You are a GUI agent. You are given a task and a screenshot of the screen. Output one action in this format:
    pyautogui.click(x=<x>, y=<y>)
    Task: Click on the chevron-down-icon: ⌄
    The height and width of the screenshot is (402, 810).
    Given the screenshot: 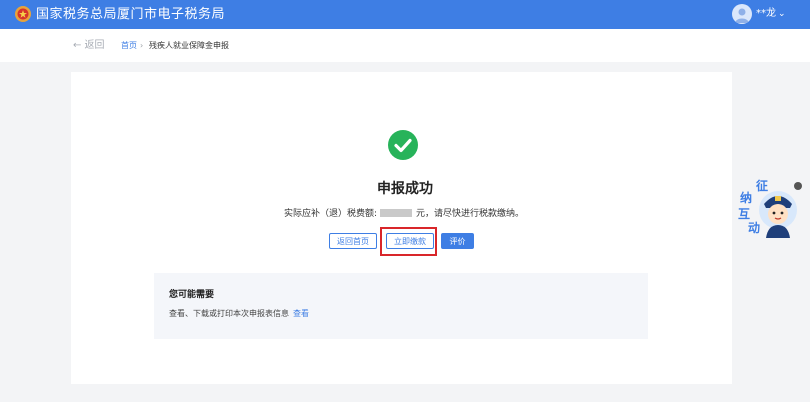 What is the action you would take?
    pyautogui.click(x=782, y=14)
    